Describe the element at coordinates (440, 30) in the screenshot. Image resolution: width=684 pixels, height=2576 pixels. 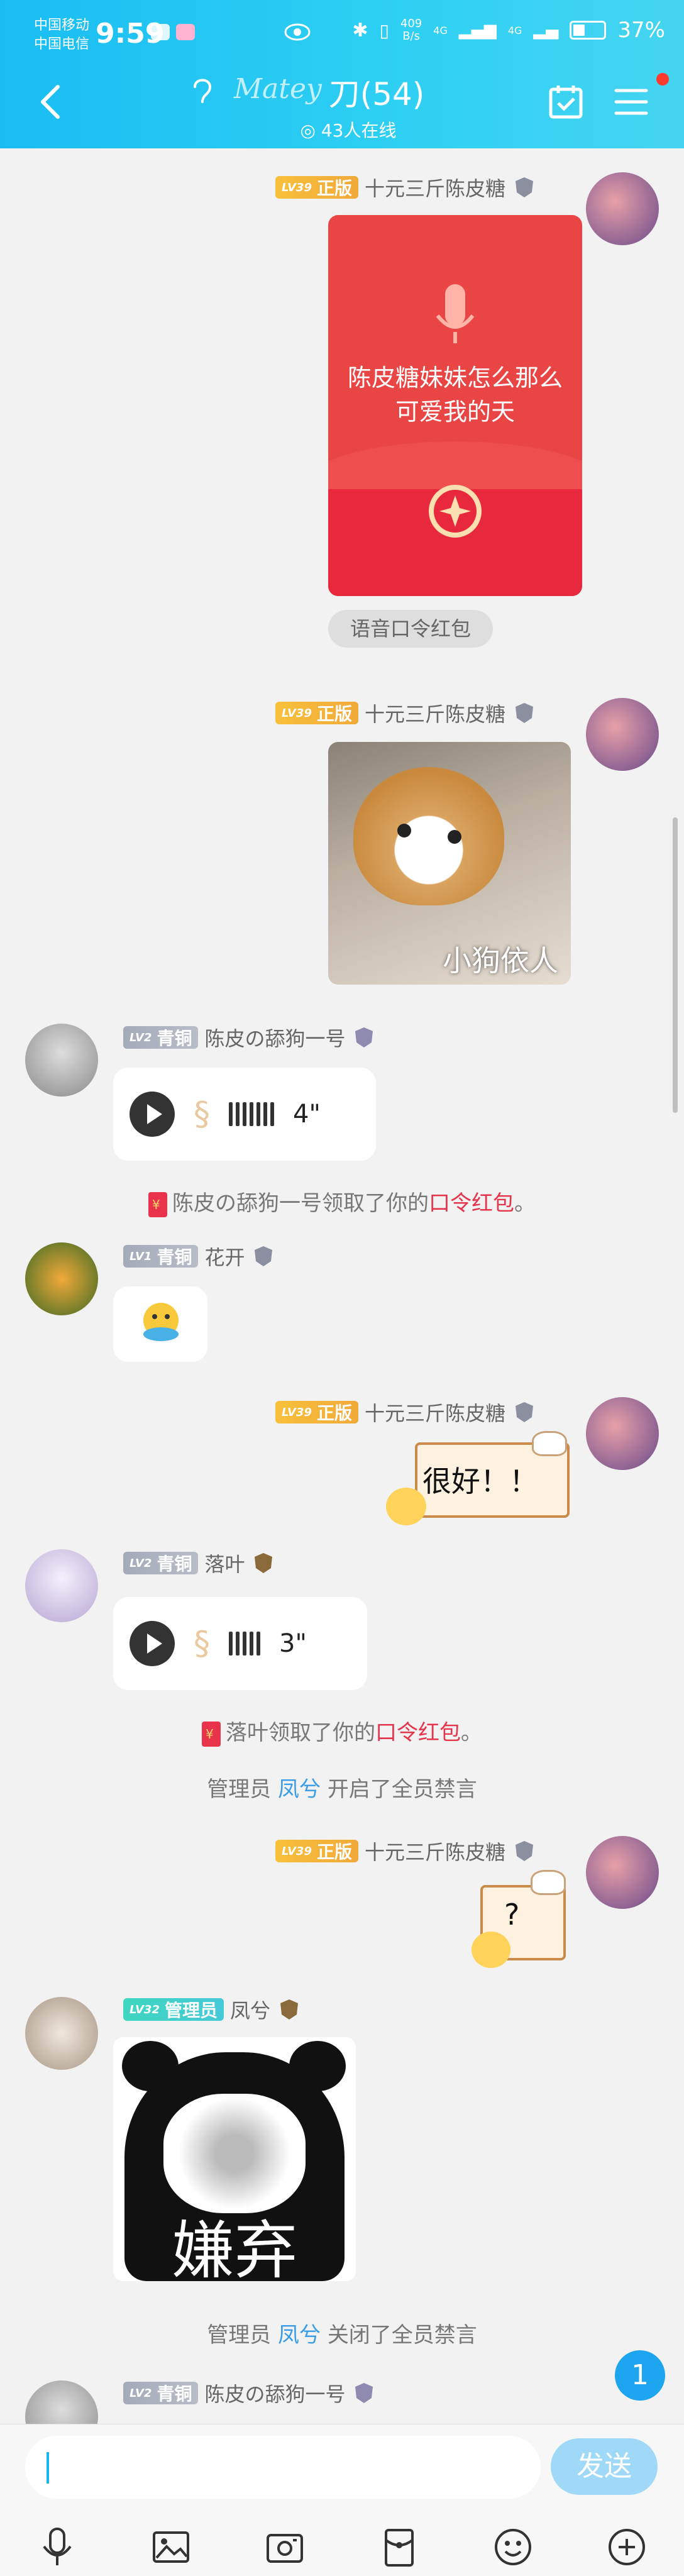
I see `network-type-1: 4G` at that location.